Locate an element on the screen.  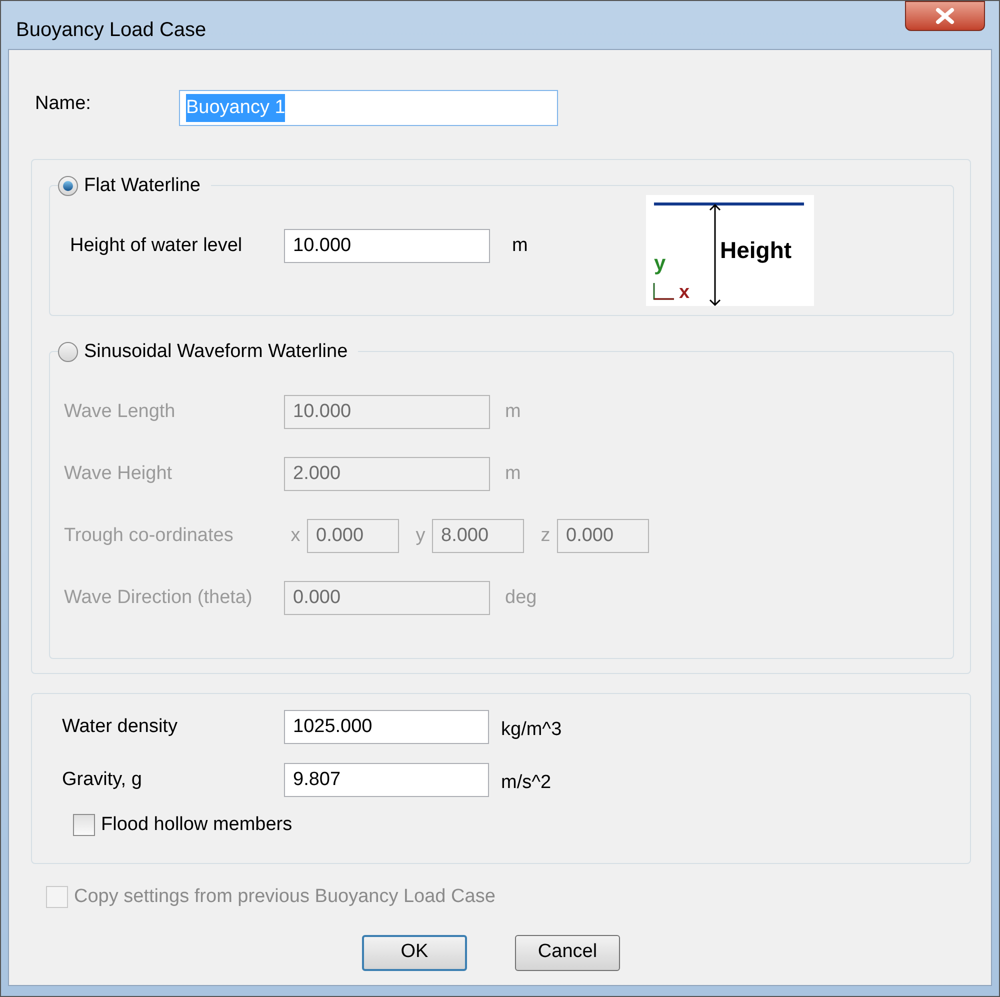
close-icon is located at coordinates (945, 16).